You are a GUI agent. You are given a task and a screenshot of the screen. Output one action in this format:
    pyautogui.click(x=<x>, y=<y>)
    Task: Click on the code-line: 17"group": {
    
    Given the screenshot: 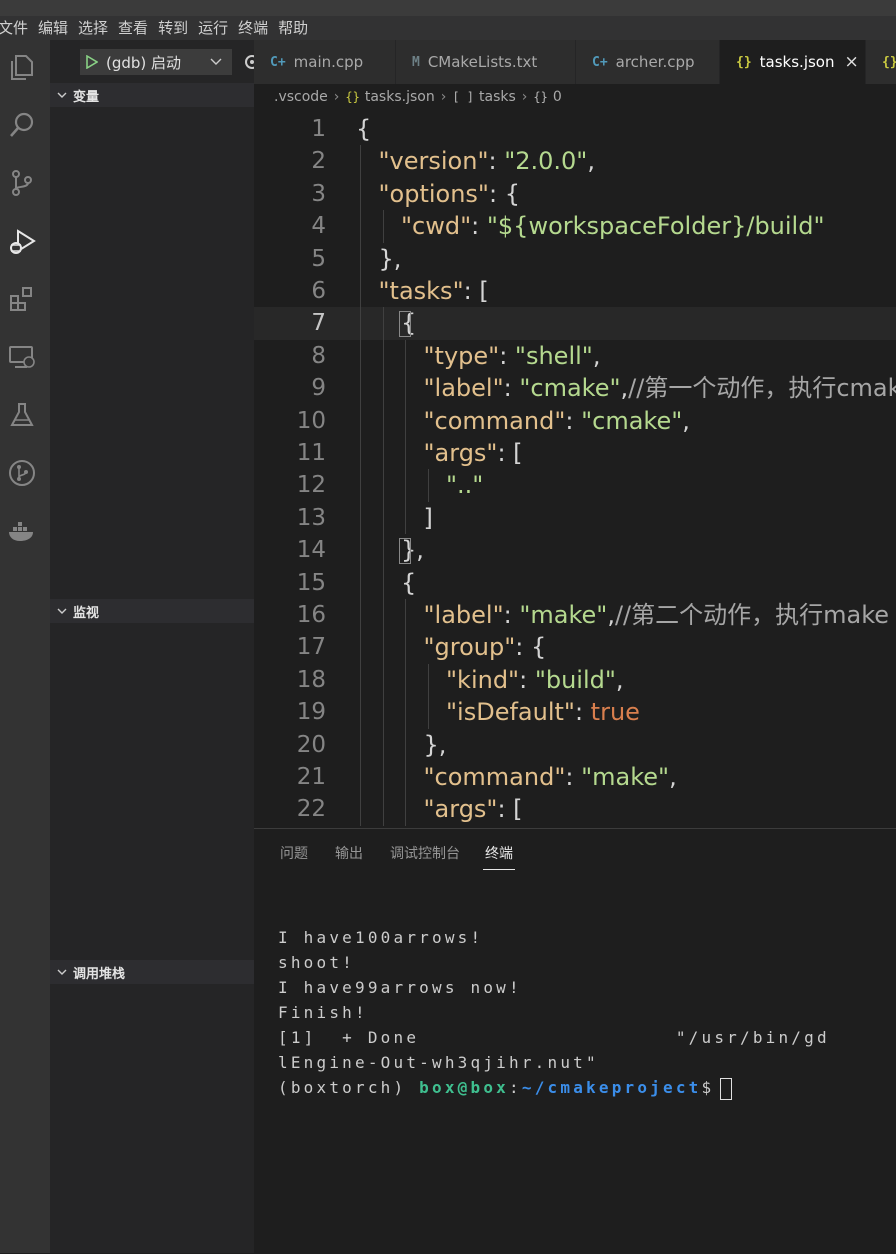 What is the action you would take?
    pyautogui.click(x=575, y=647)
    